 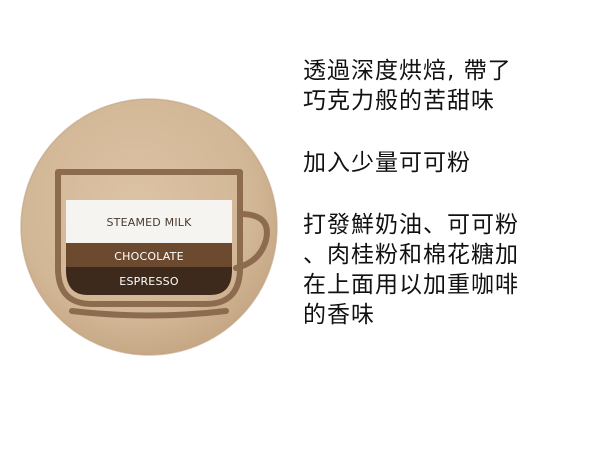 I want to click on layer-label-steamed-milk: STEAMED MILK, so click(x=149, y=222).